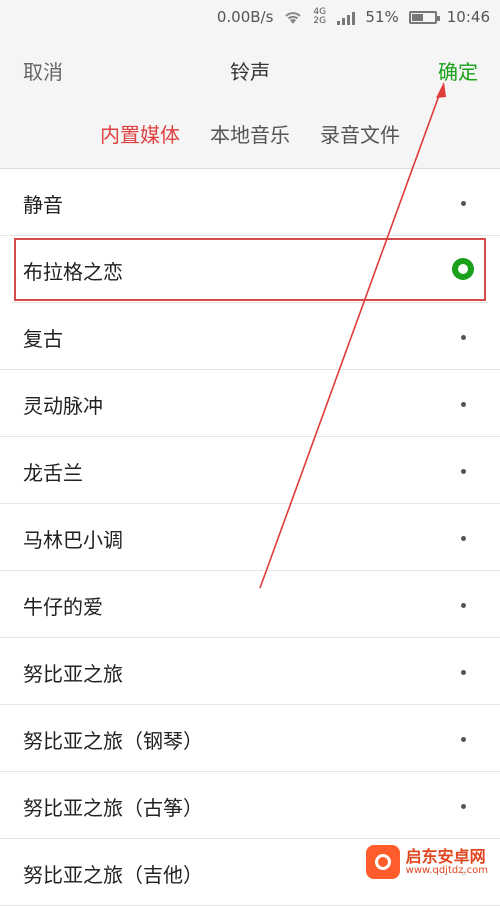 The image size is (500, 906). What do you see at coordinates (113, 741) in the screenshot?
I see `ringtone-label: 努比亚之旅（钢琴）` at bounding box center [113, 741].